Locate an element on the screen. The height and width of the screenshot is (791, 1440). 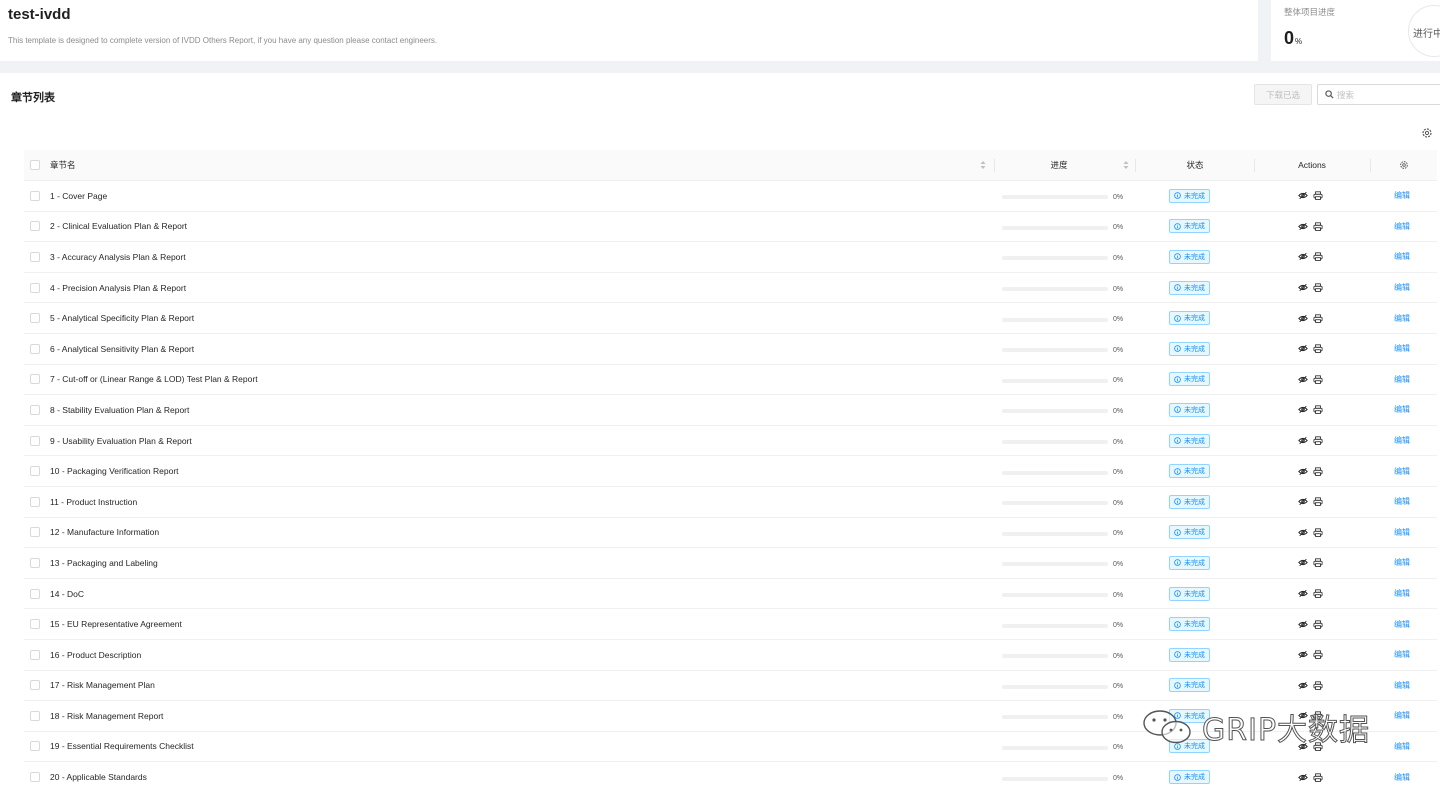
progress-bar is located at coordinates (1055, 350).